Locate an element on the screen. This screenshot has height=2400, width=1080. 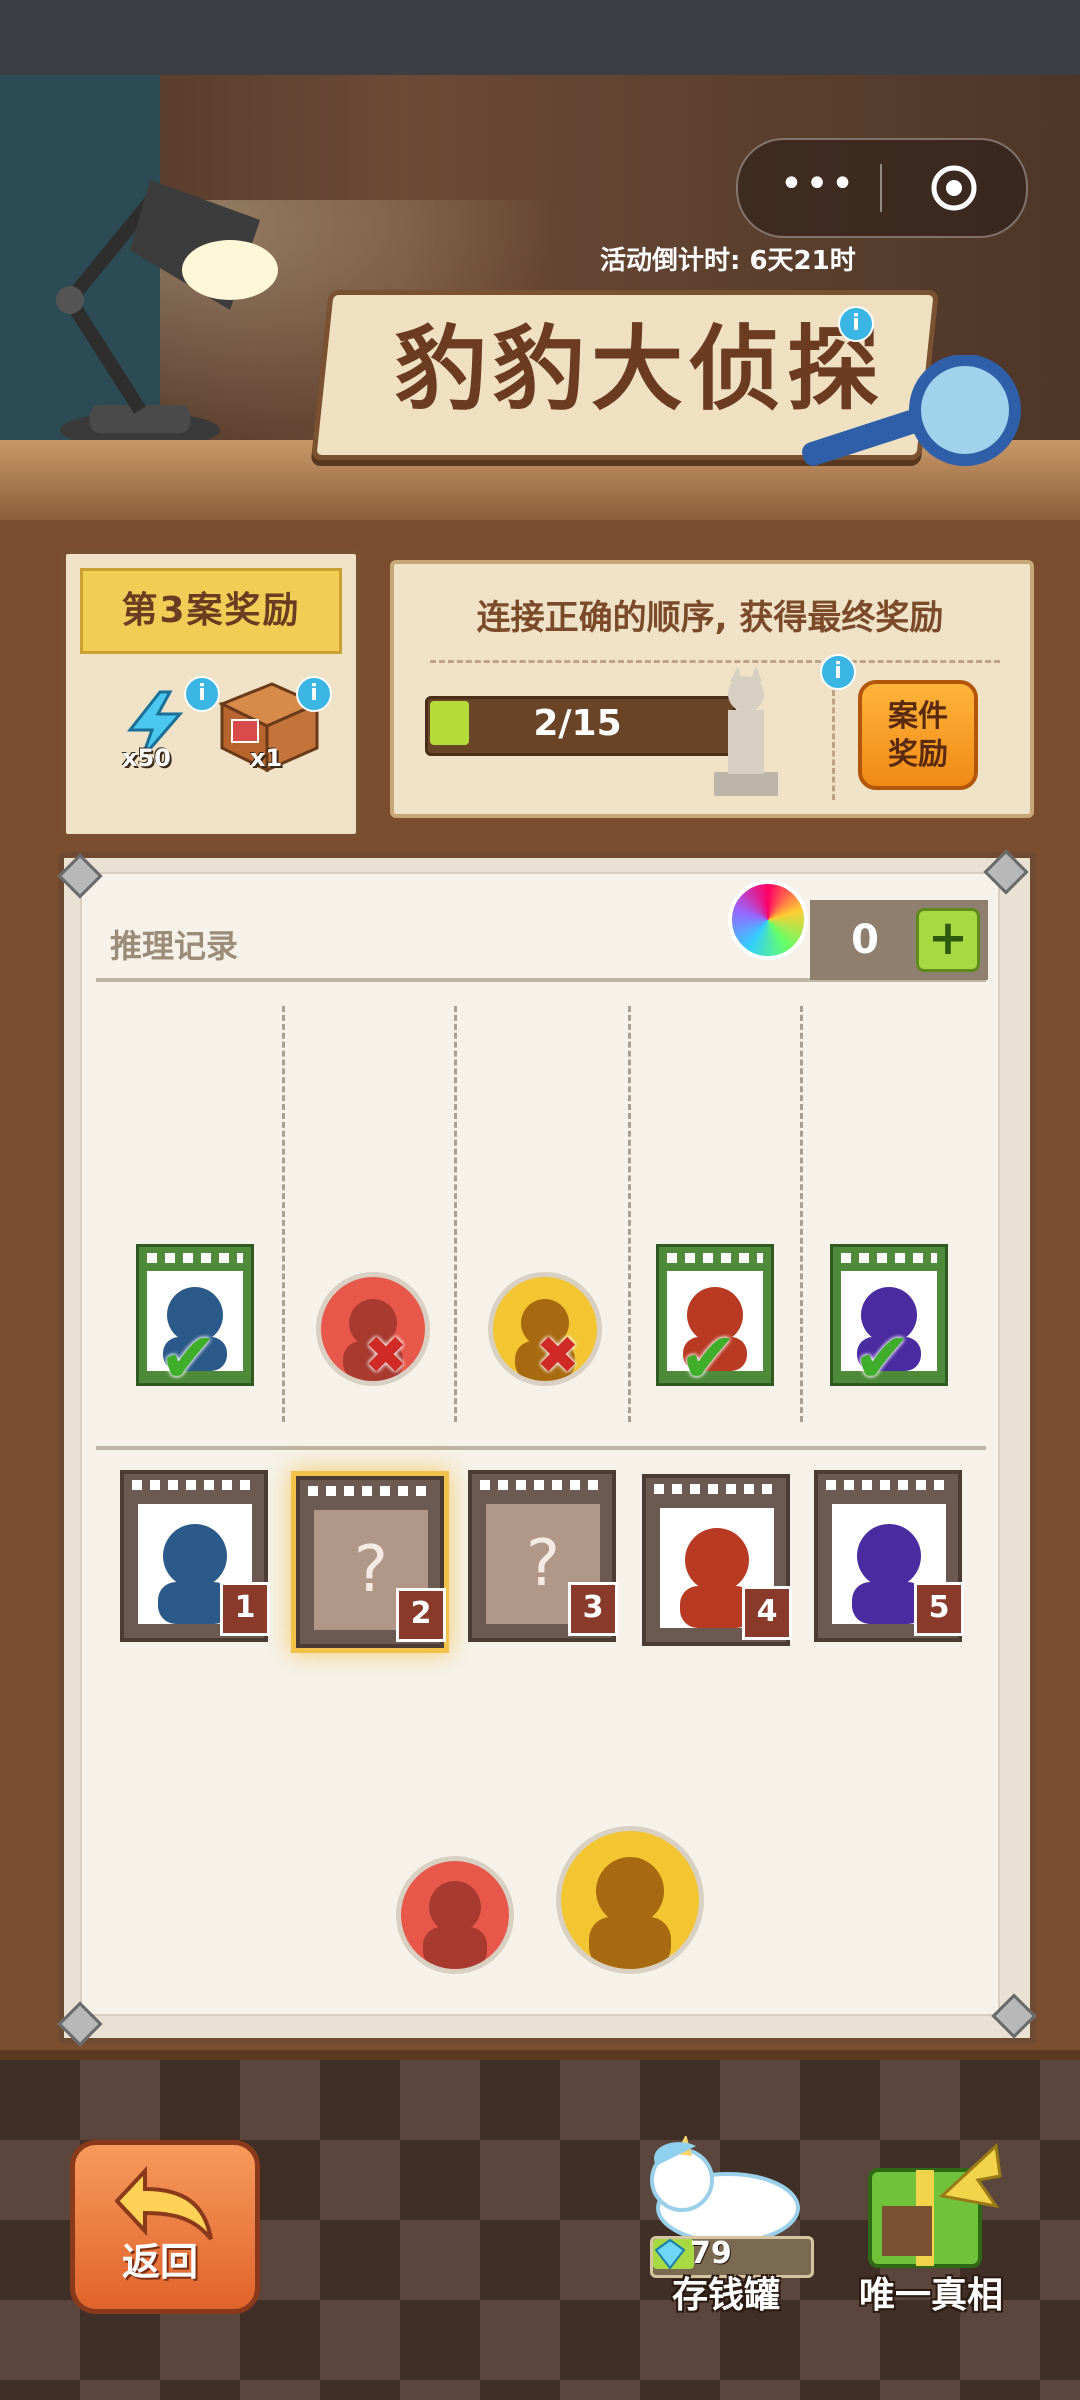
ceiling is located at coordinates (540, 37).